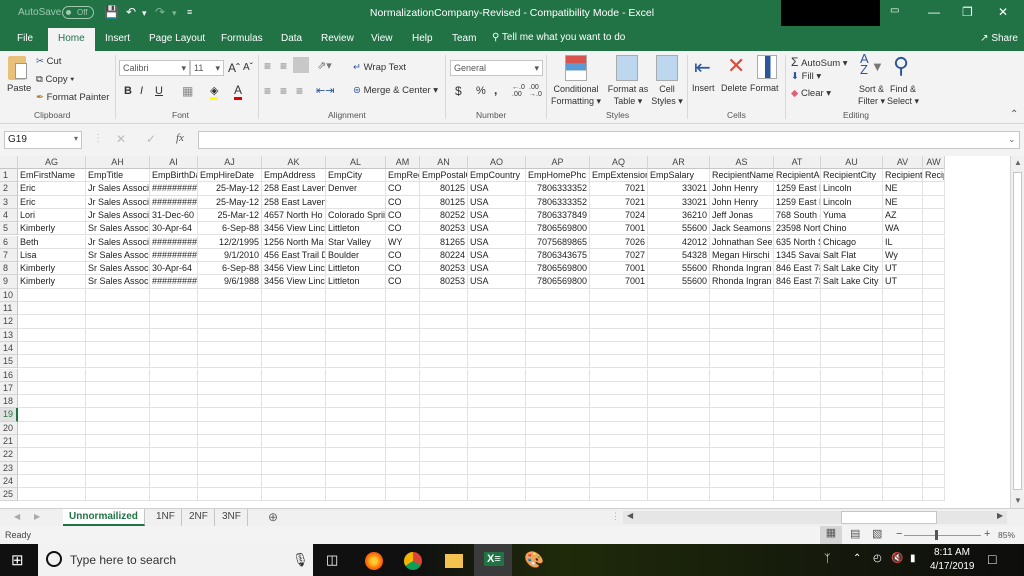 The width and height of the screenshot is (1024, 576). Describe the element at coordinates (903, 162) in the screenshot. I see `column-header-av: AV` at that location.